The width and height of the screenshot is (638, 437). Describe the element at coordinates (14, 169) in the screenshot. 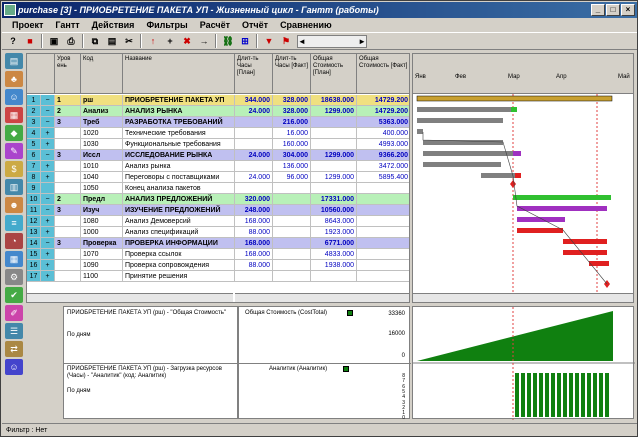

I see `cost-view-icon: $` at that location.